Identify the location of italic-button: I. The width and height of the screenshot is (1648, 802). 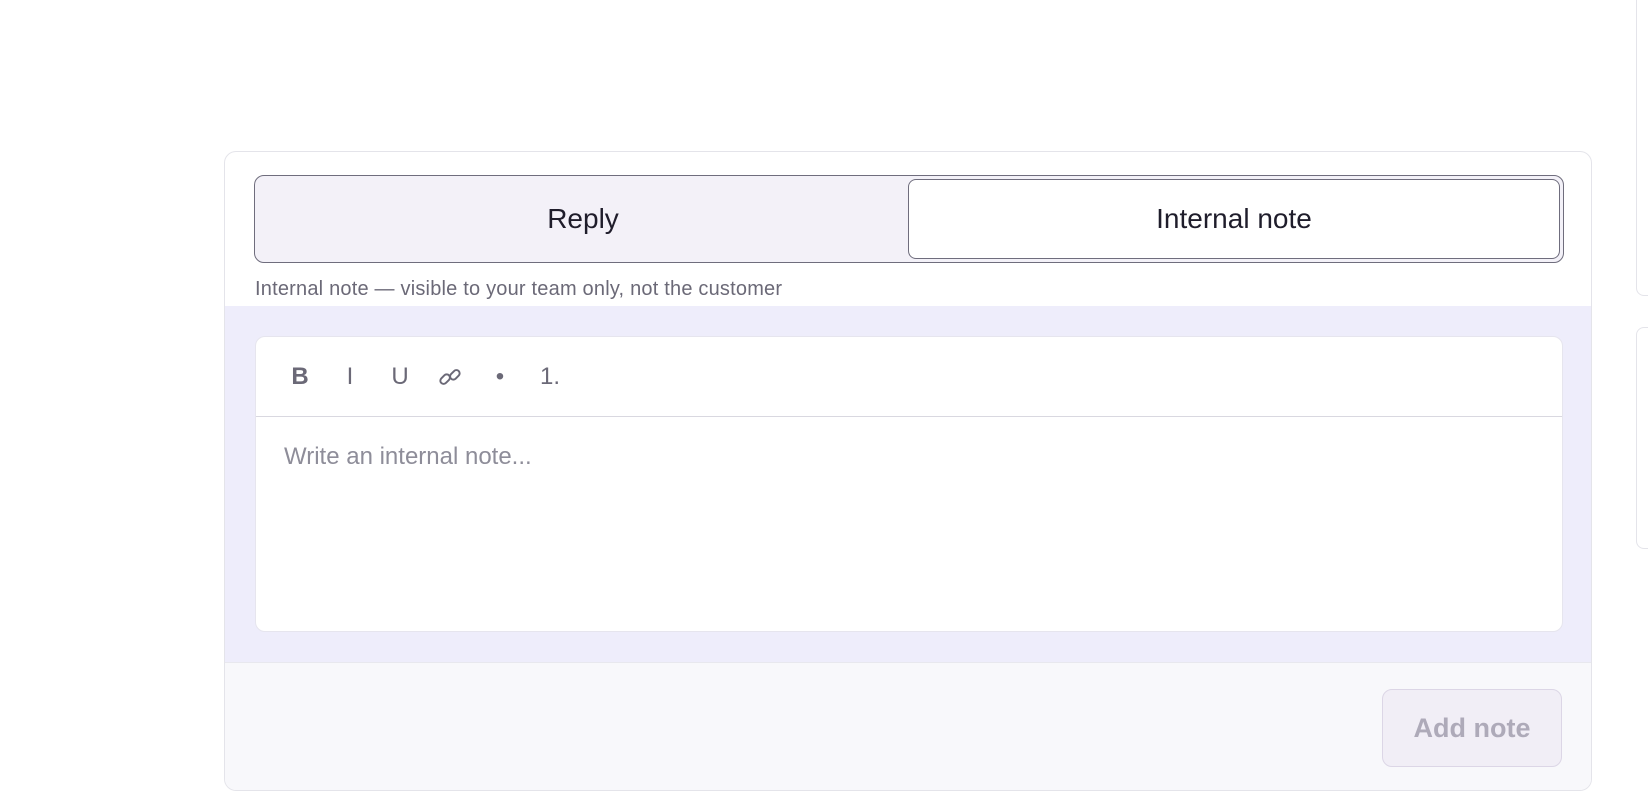
(350, 377).